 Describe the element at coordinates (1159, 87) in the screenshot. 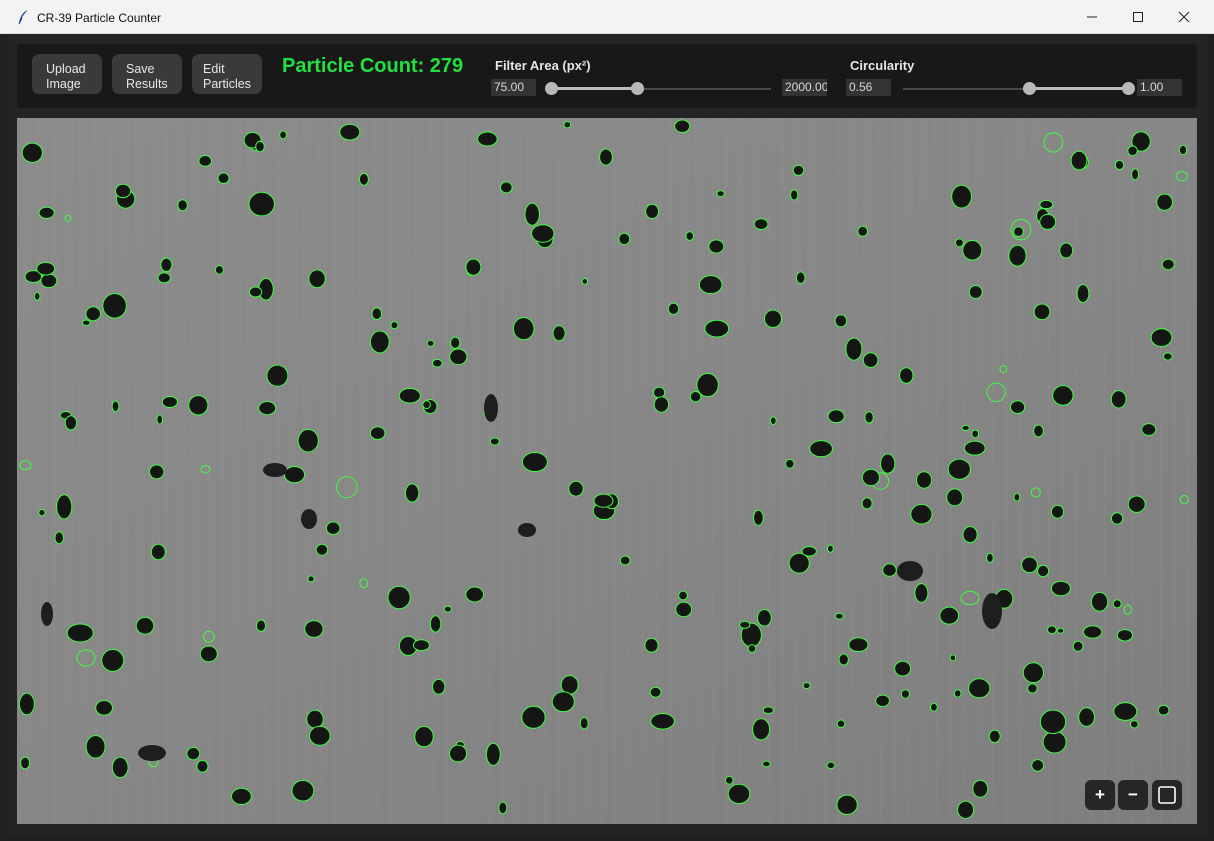

I see `circularity-max-field: 1.00` at that location.